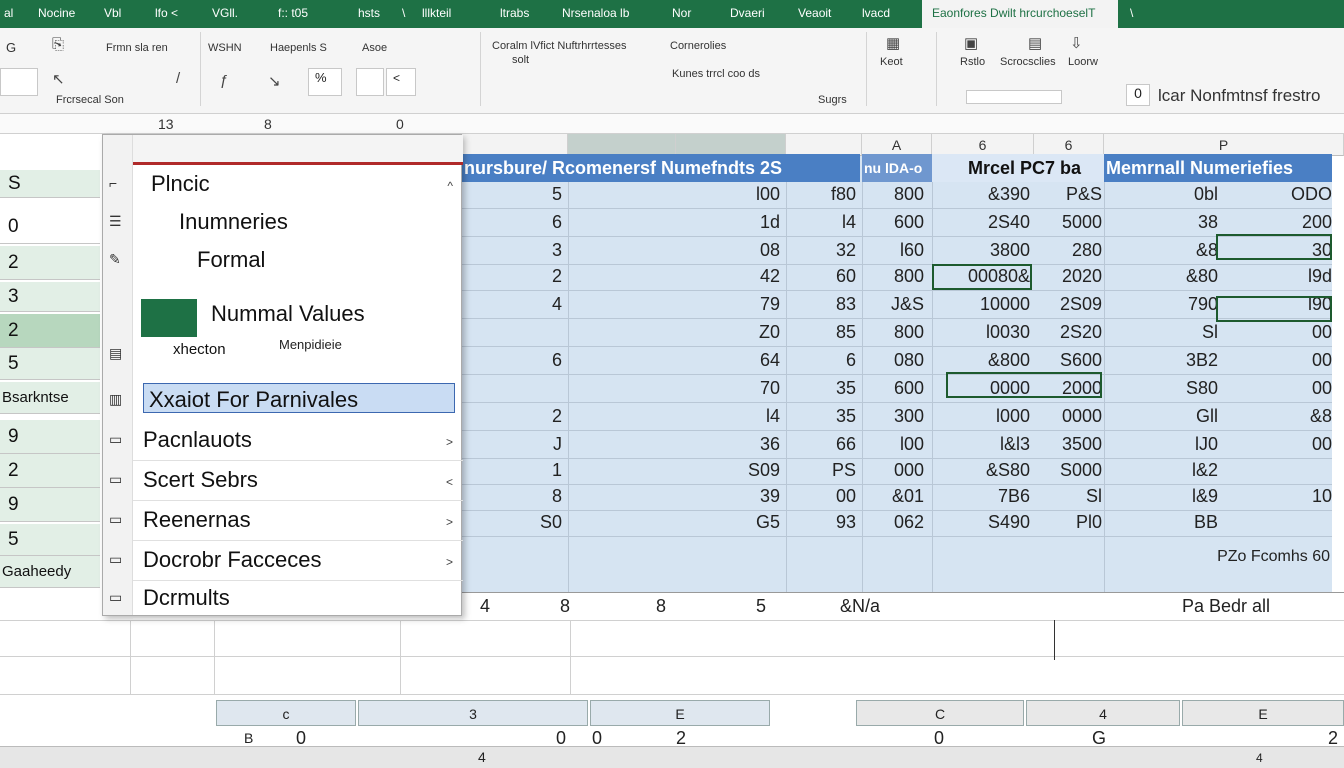  I want to click on table-cell: 0bl, so click(1164, 194).